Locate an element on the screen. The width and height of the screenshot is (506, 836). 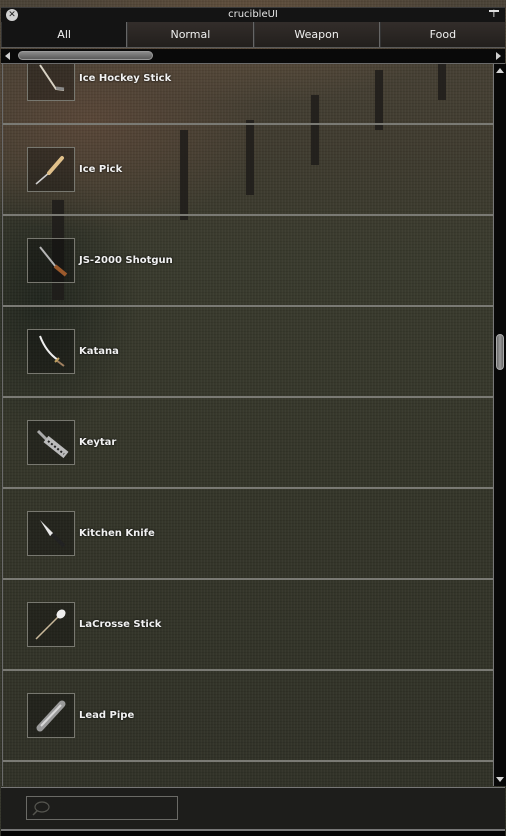
list-item: JS-2000 Shotgun is located at coordinates (248, 261).